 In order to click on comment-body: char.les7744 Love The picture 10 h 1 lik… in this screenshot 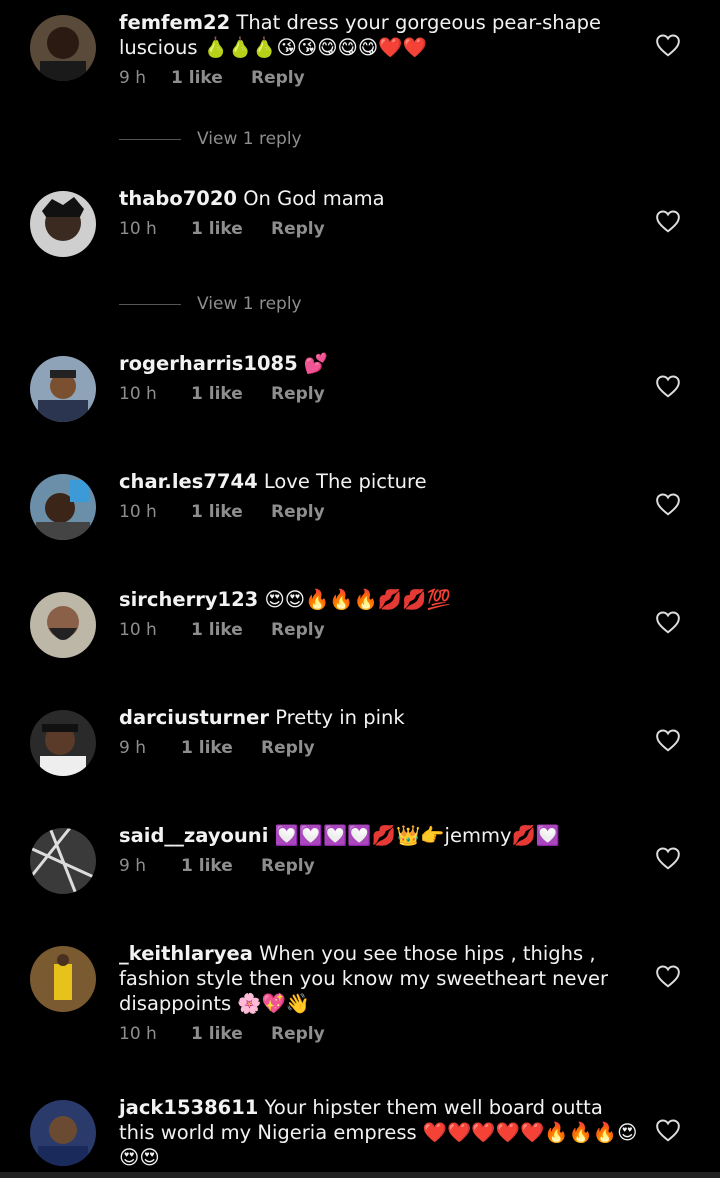, I will do `click(379, 495)`.